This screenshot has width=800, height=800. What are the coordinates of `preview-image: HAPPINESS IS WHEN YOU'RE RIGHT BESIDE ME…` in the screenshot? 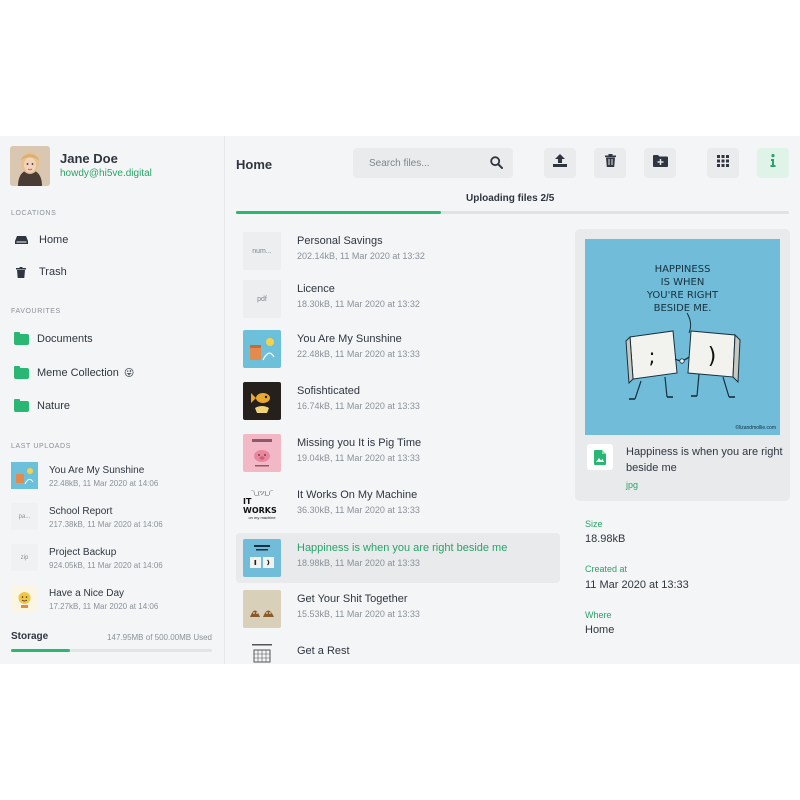 It's located at (682, 337).